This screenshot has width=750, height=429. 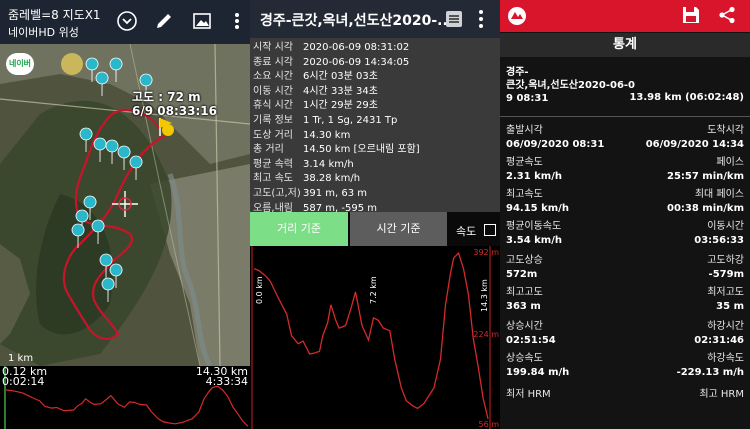 I want to click on stats-title: 통계, so click(x=625, y=45).